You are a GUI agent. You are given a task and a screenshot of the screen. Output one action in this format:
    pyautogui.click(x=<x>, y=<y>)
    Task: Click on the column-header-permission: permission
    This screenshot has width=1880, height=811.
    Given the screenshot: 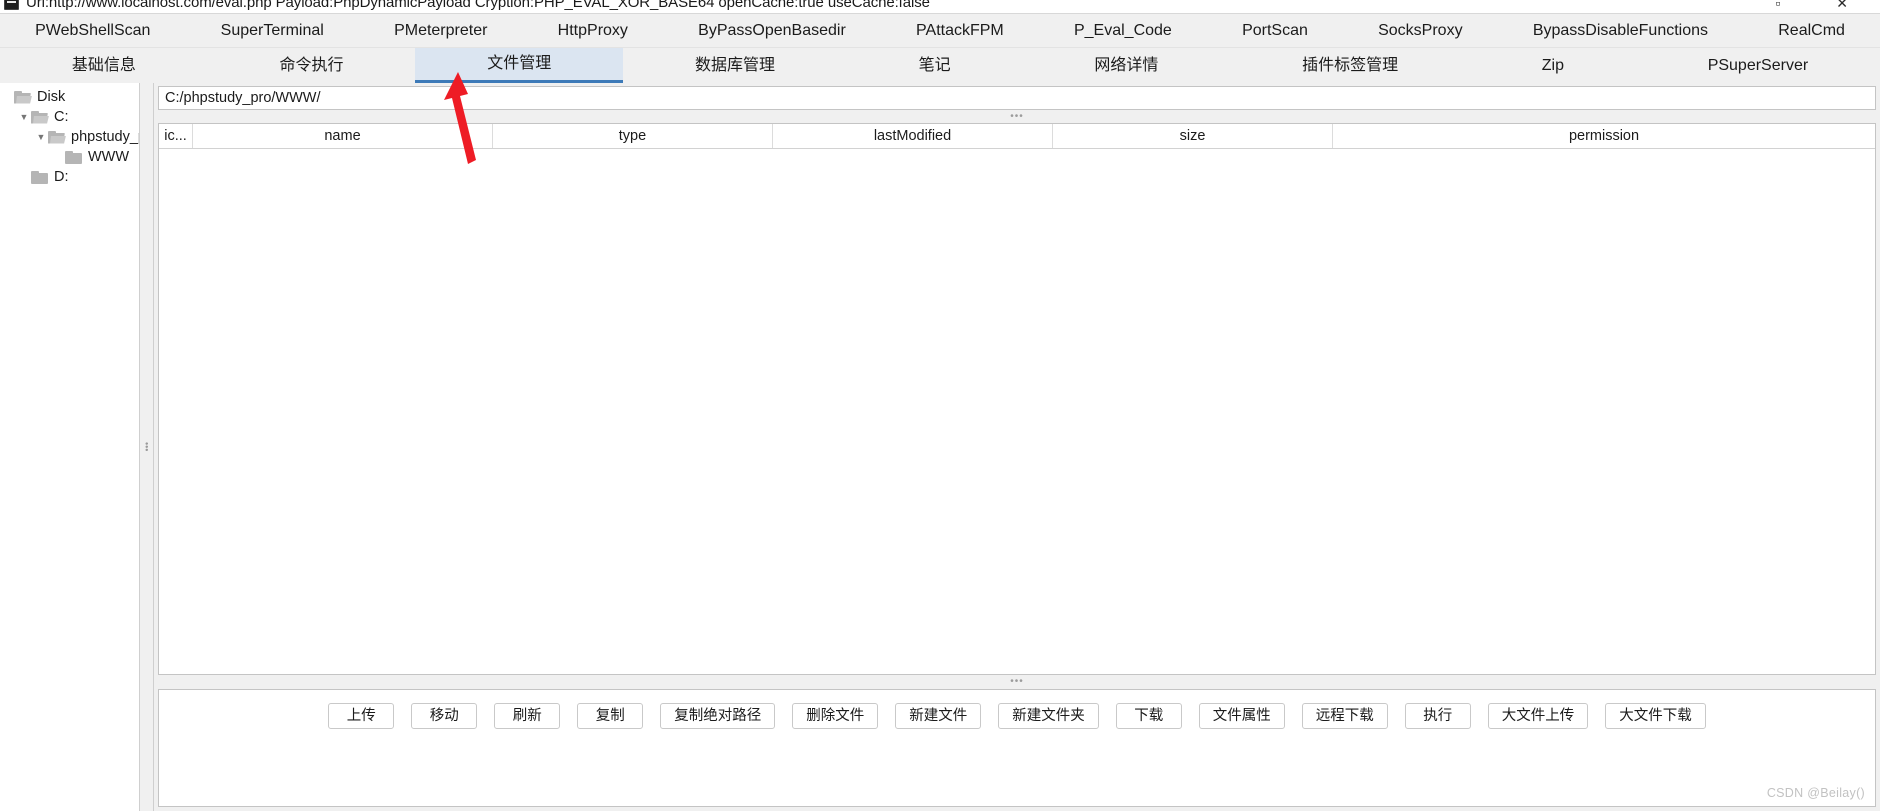 What is the action you would take?
    pyautogui.click(x=1604, y=136)
    